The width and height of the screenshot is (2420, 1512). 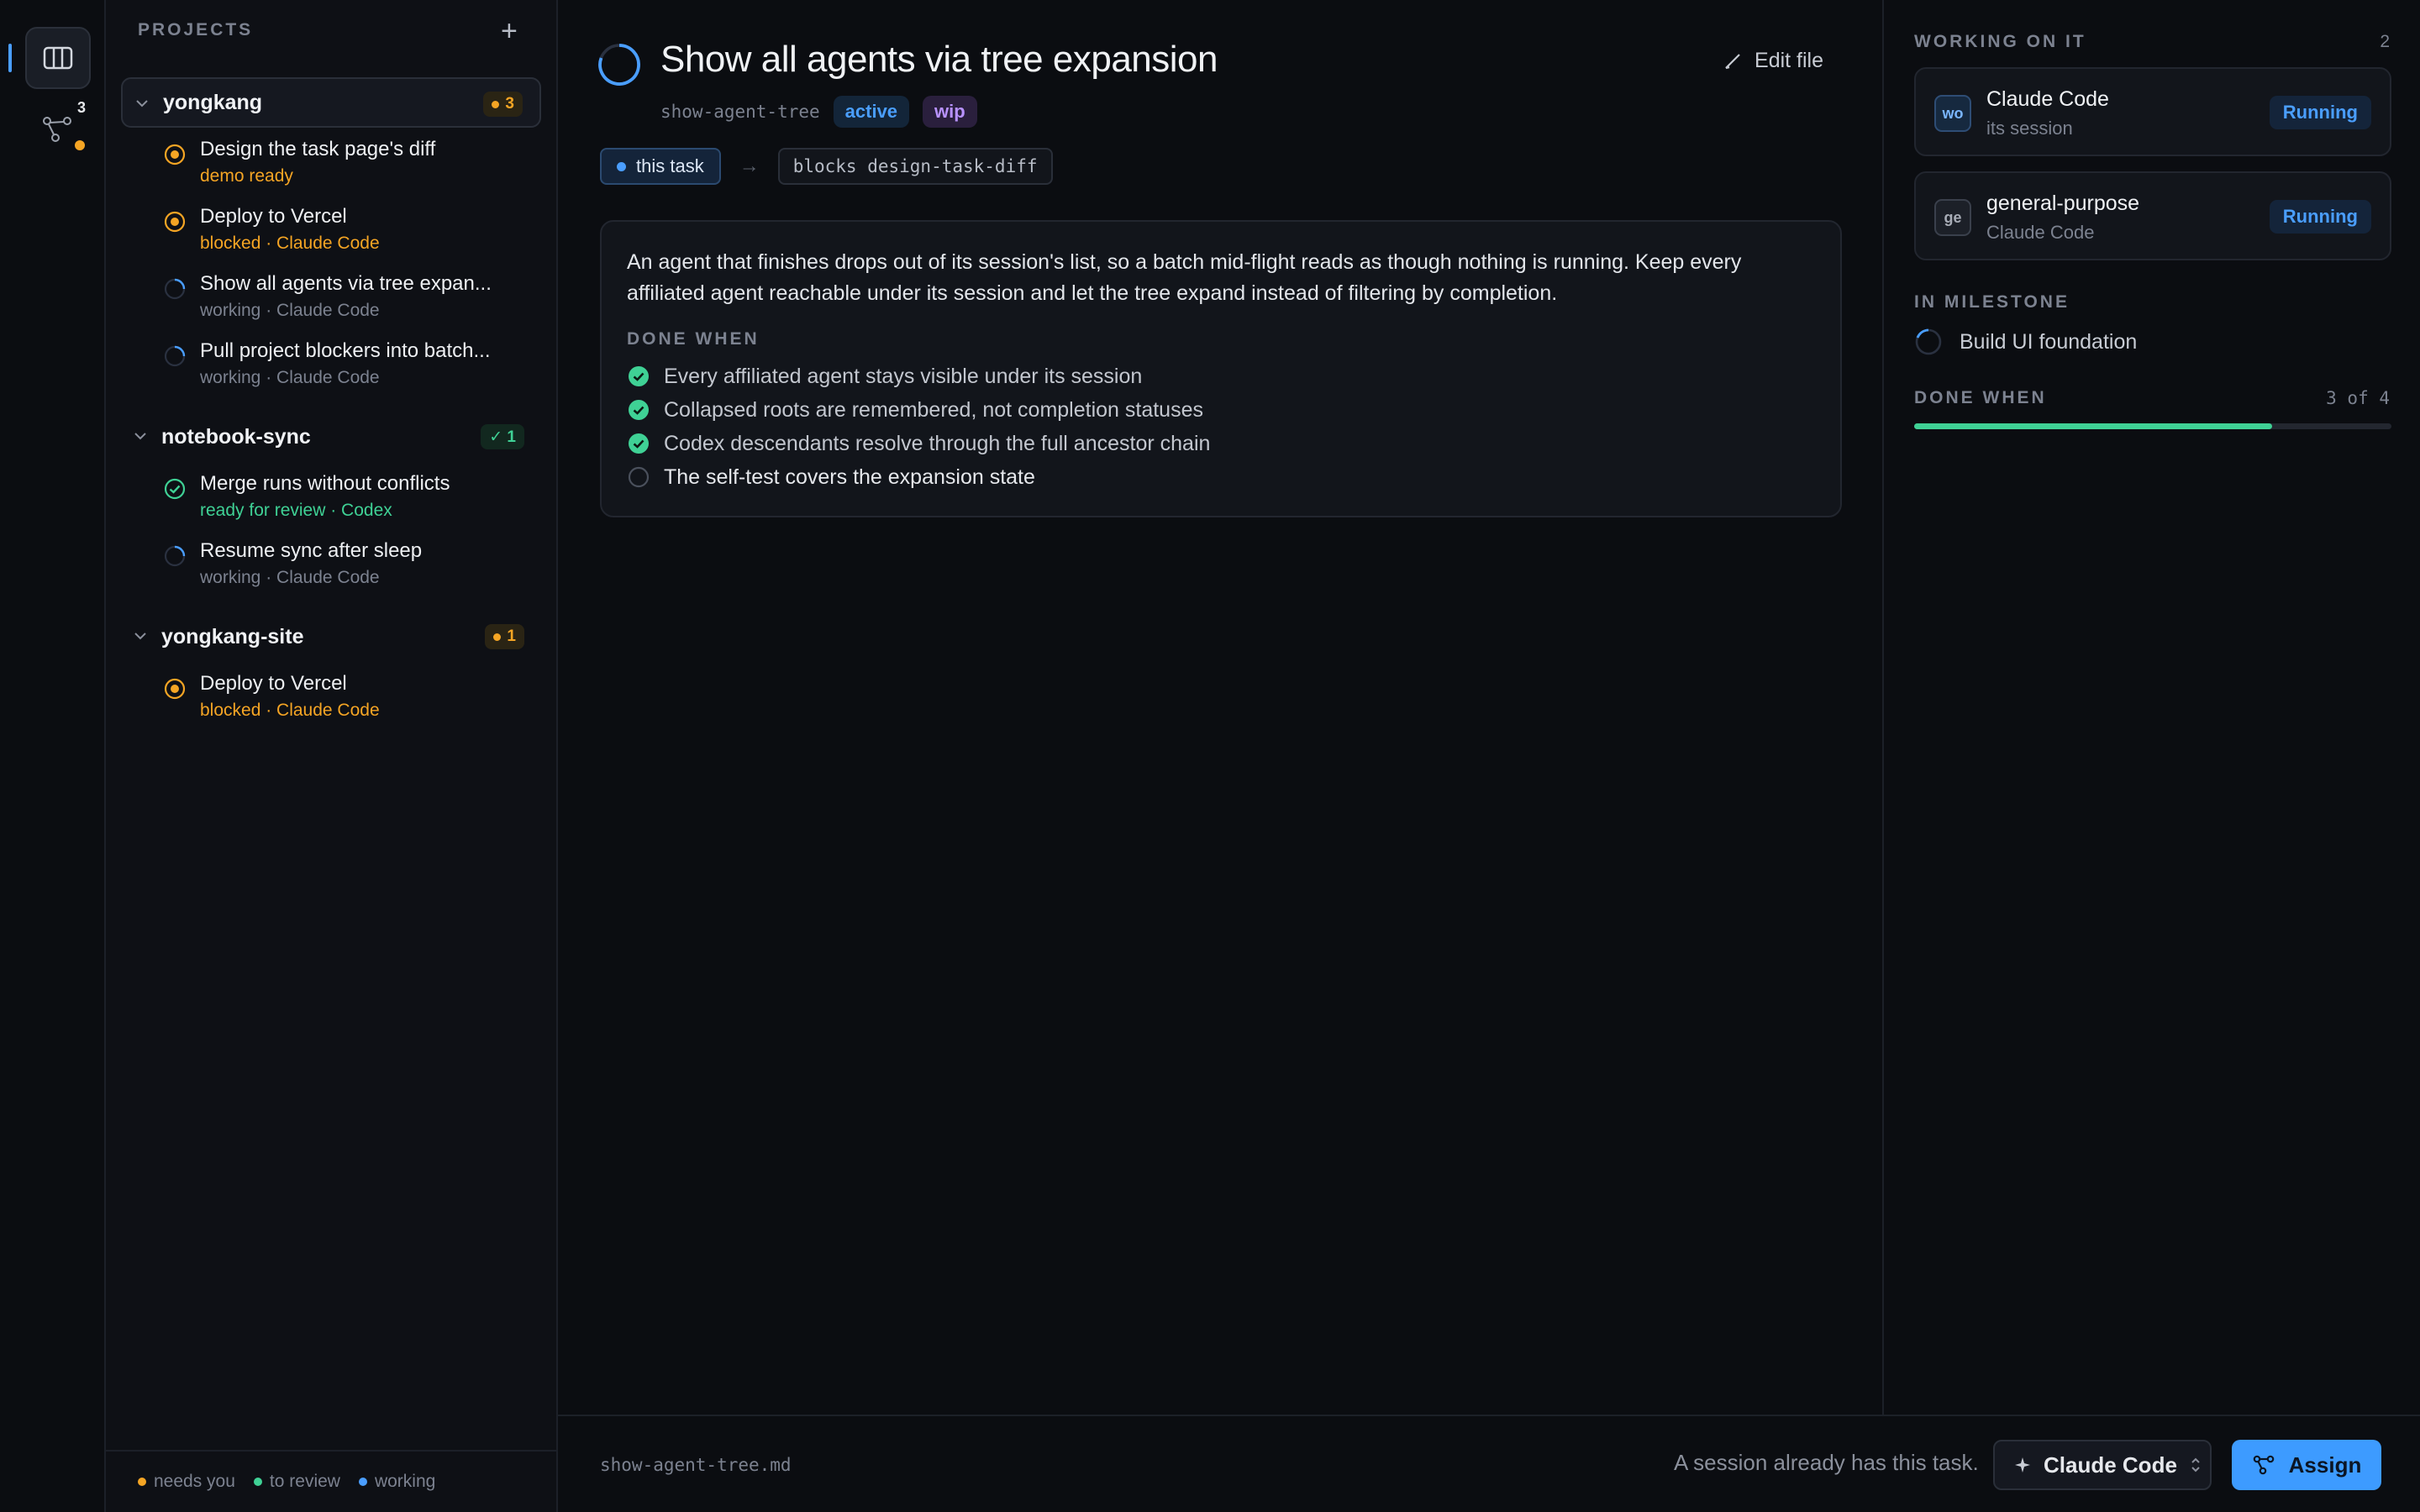 What do you see at coordinates (2000, 41) in the screenshot?
I see `working-on-it-heading: WORKING ON IT` at bounding box center [2000, 41].